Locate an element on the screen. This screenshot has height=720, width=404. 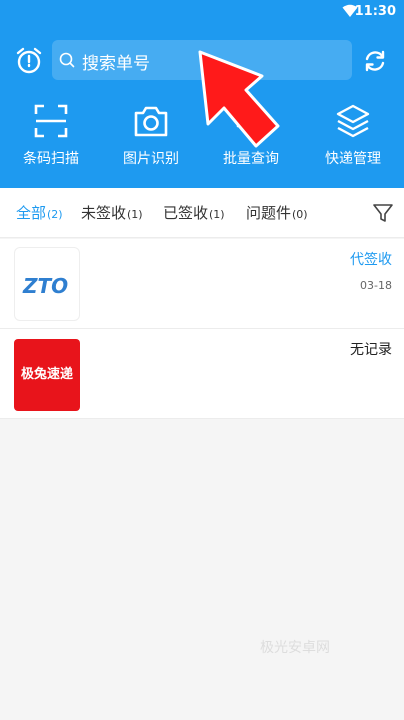
tab-label: 未签收 is located at coordinates (104, 213).